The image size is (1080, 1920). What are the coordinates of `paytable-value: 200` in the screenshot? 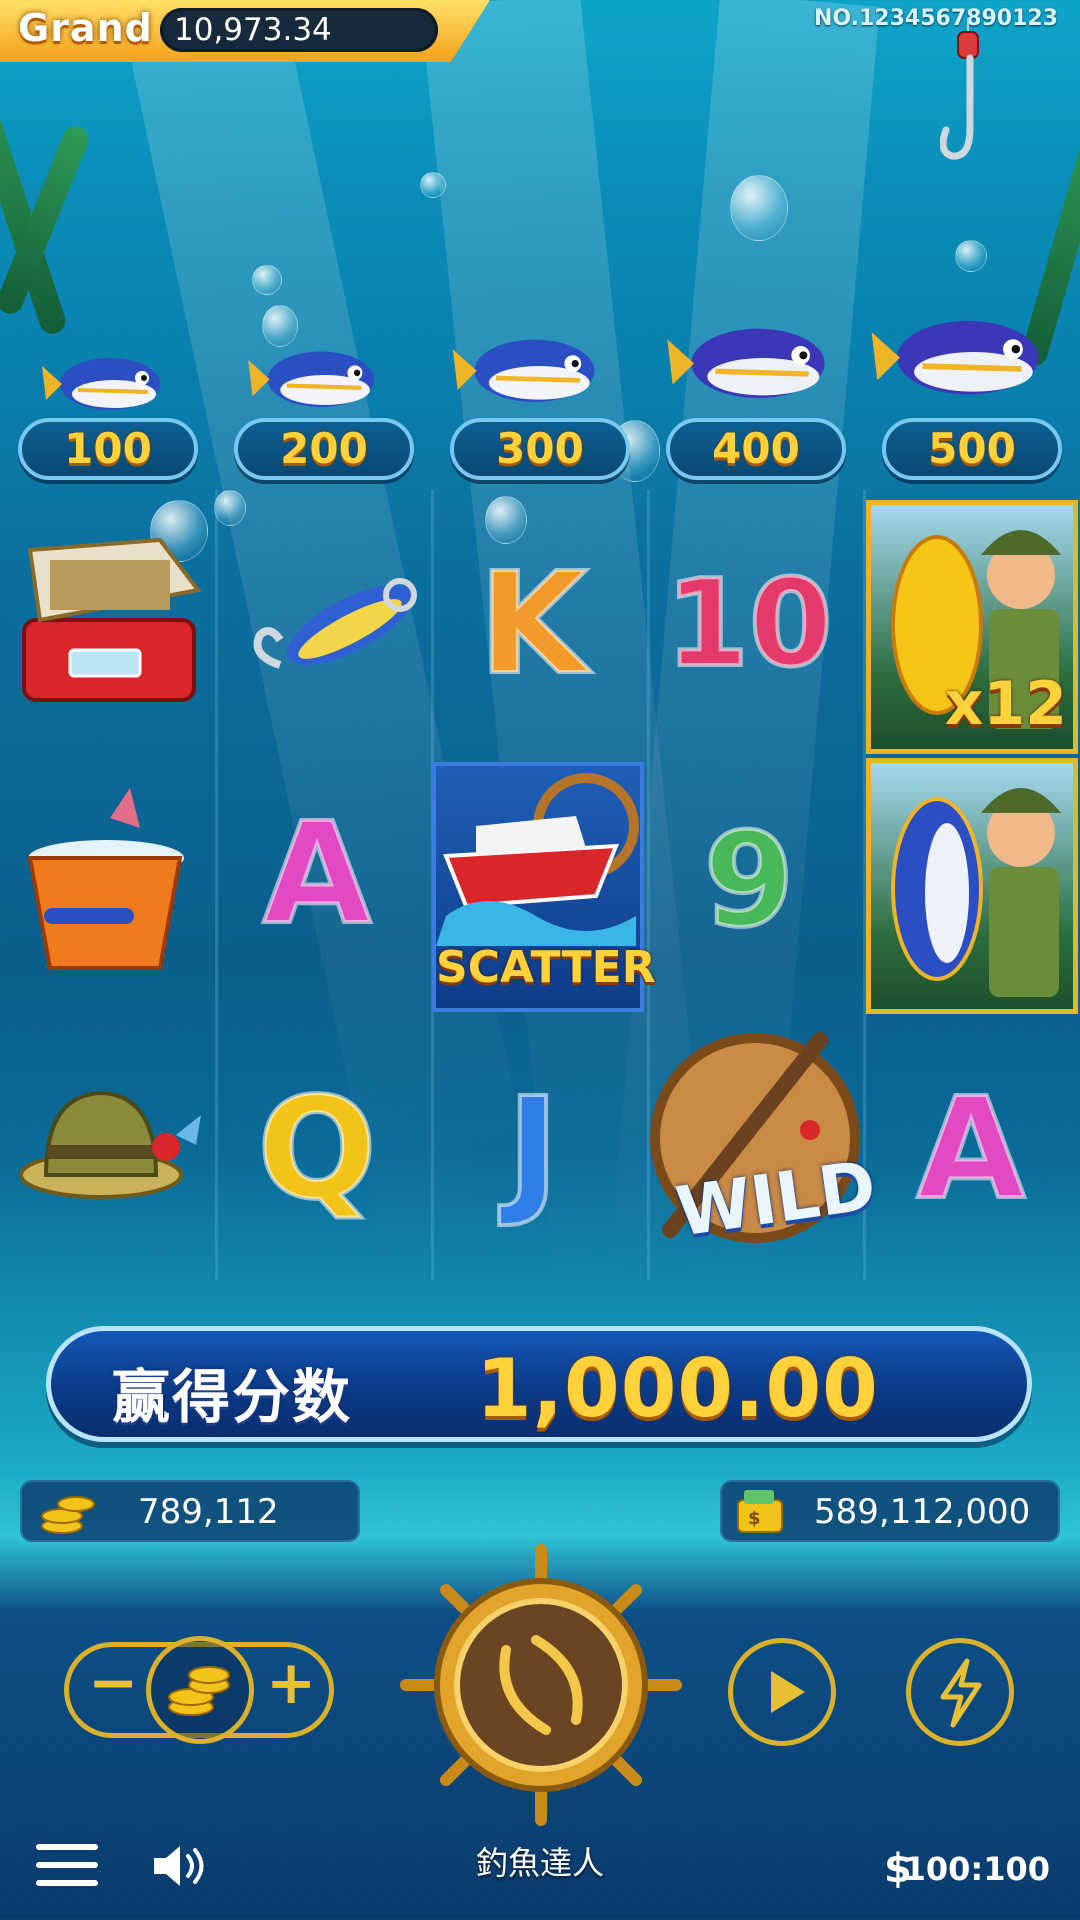 It's located at (324, 449).